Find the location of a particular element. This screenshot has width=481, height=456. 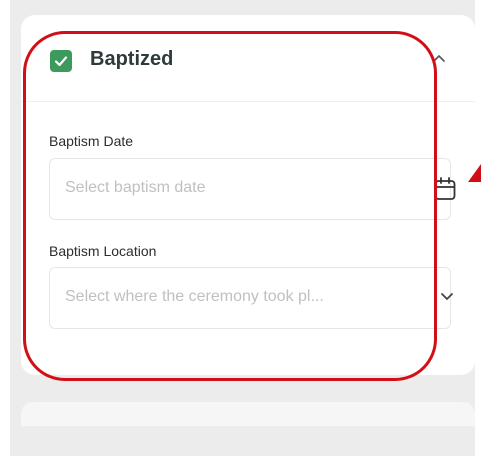

baptized-checkbox is located at coordinates (61, 61).